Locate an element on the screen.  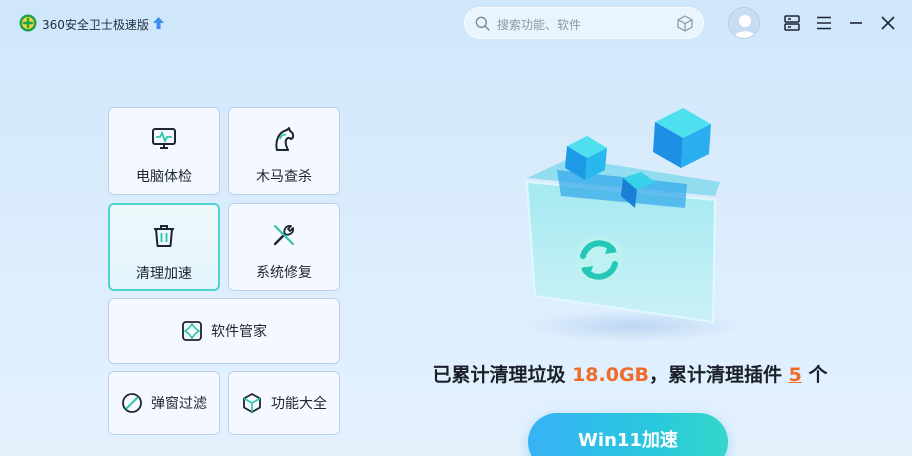
search-box: 搜索功能、软件 is located at coordinates (584, 23).